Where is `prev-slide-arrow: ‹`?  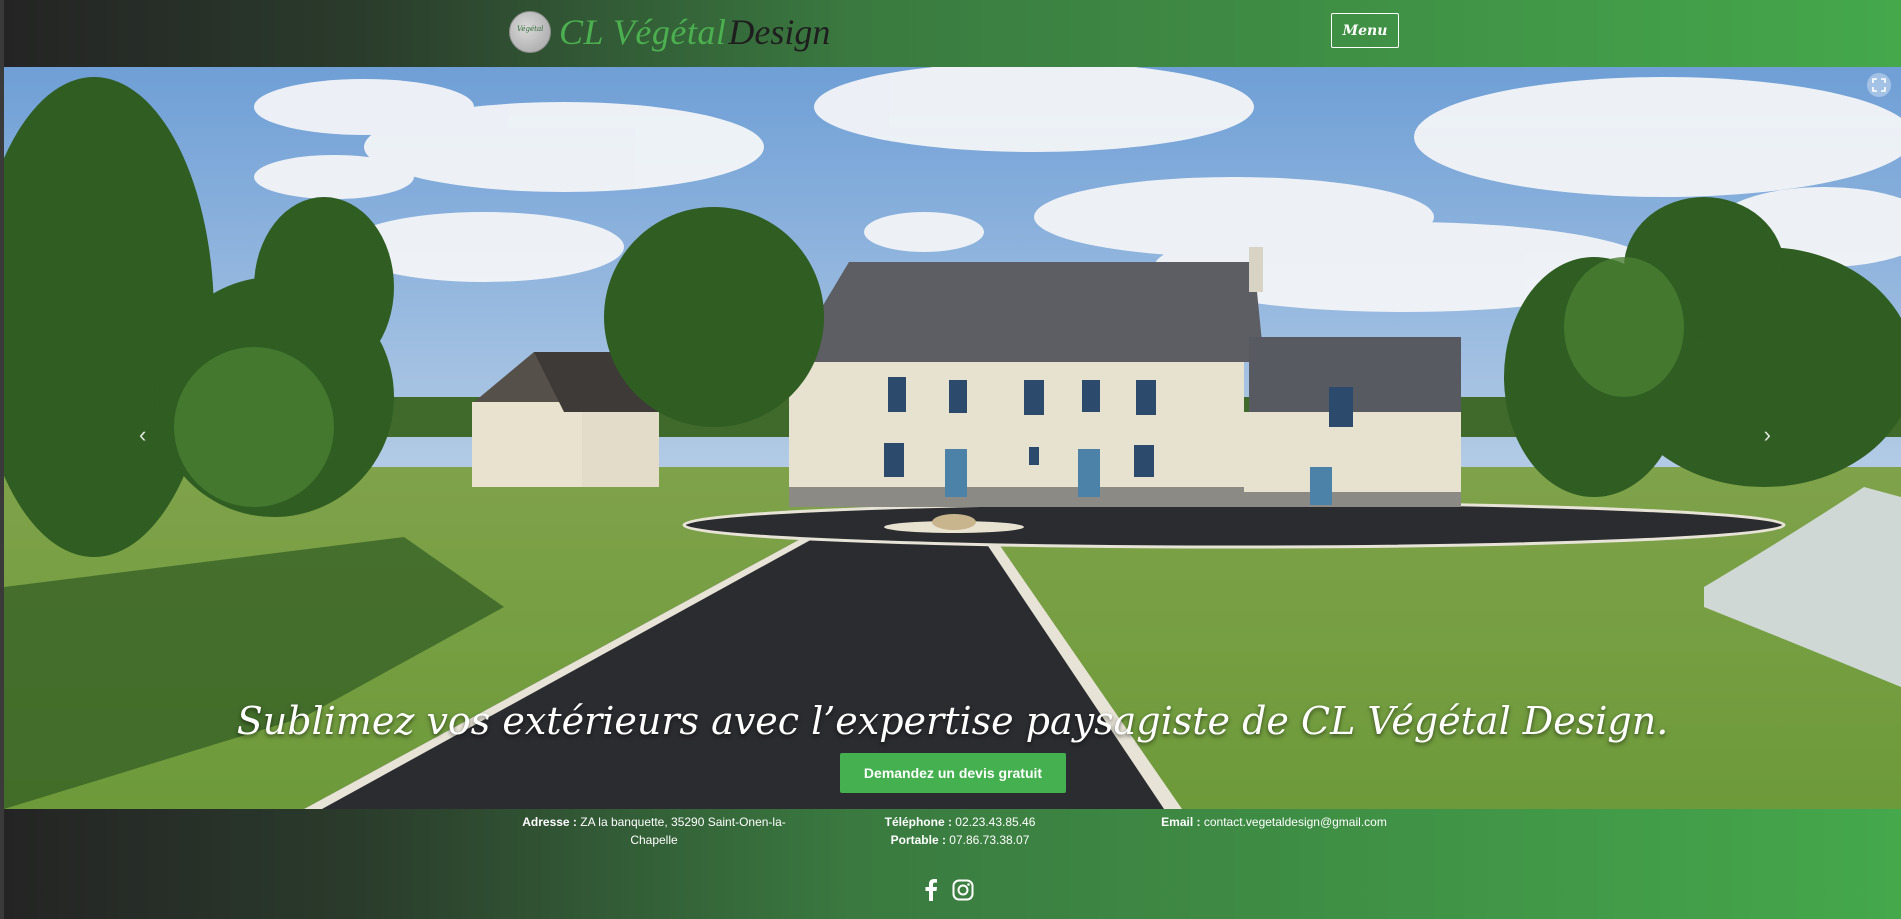 prev-slide-arrow: ‹ is located at coordinates (142, 435).